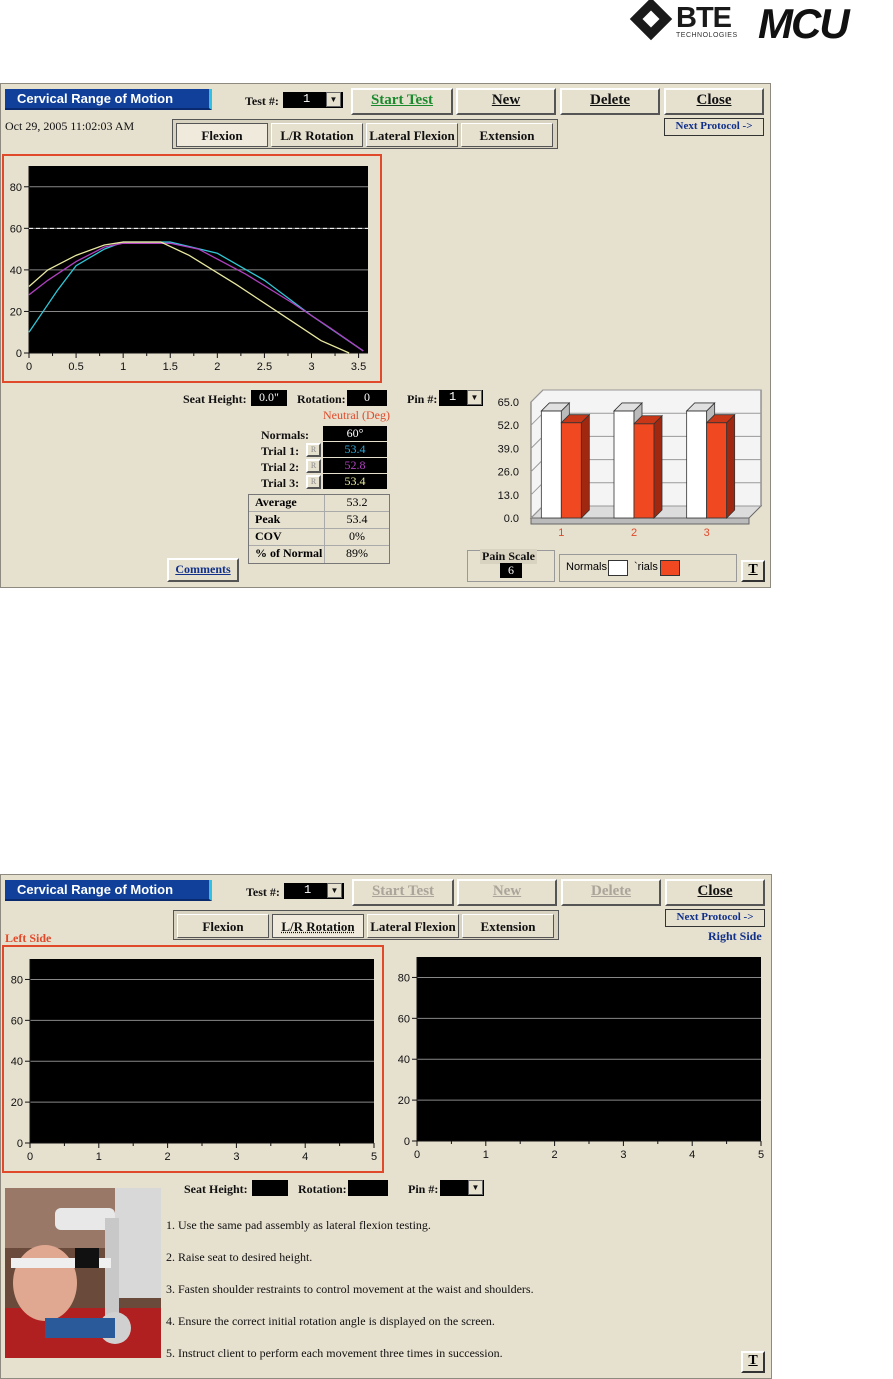 Image resolution: width=893 pixels, height=1379 pixels. I want to click on y-tick-label: 60, so click(17, 1021).